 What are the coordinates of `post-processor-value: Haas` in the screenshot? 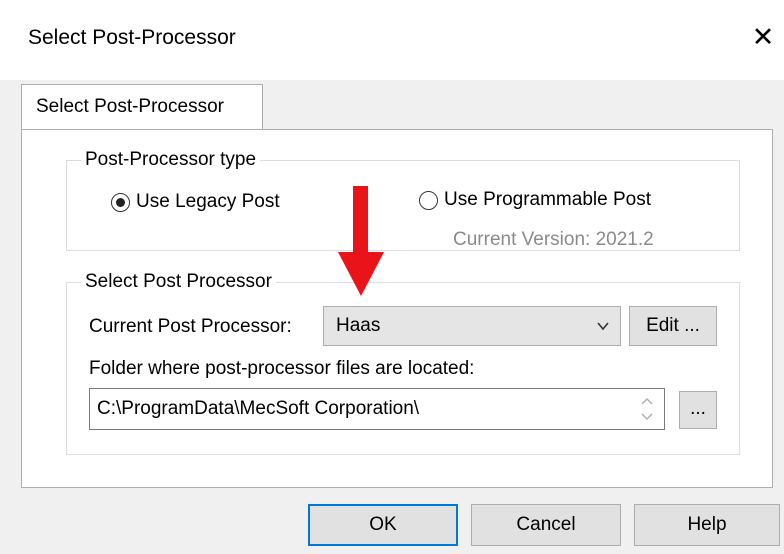 It's located at (358, 325).